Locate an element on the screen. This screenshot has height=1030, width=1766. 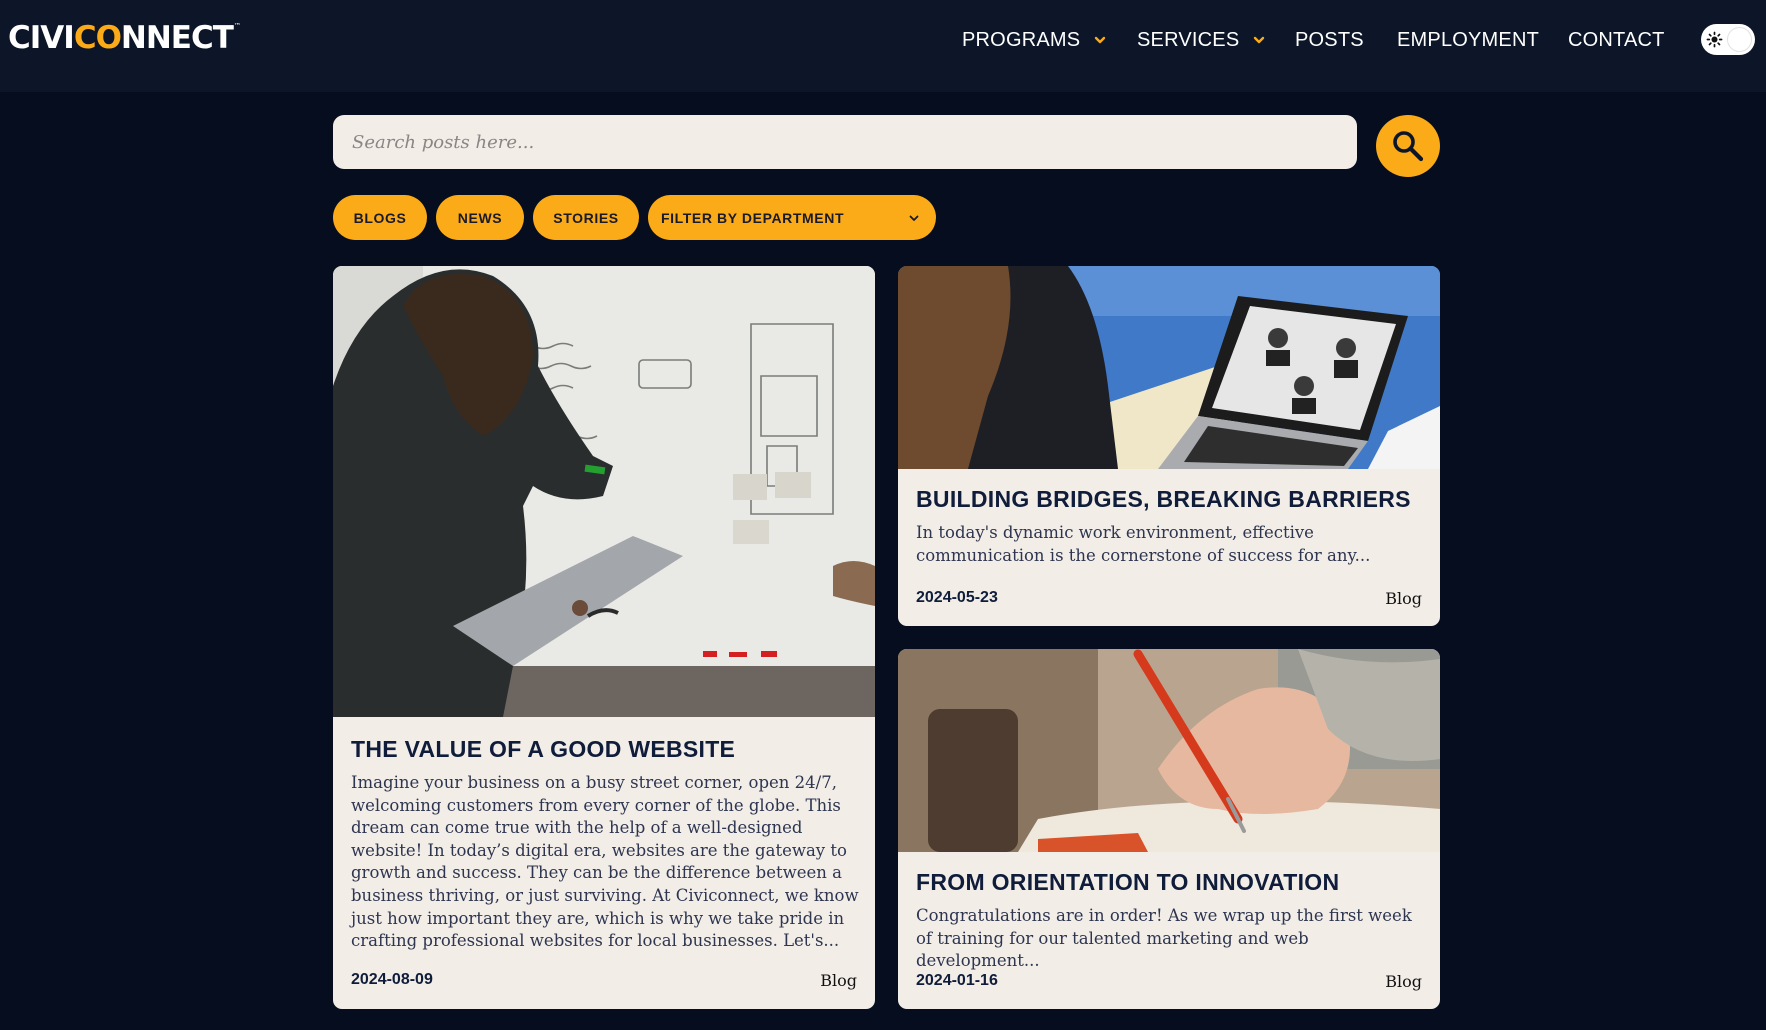
nav-programs-label: PROGRAMS is located at coordinates (1021, 39).